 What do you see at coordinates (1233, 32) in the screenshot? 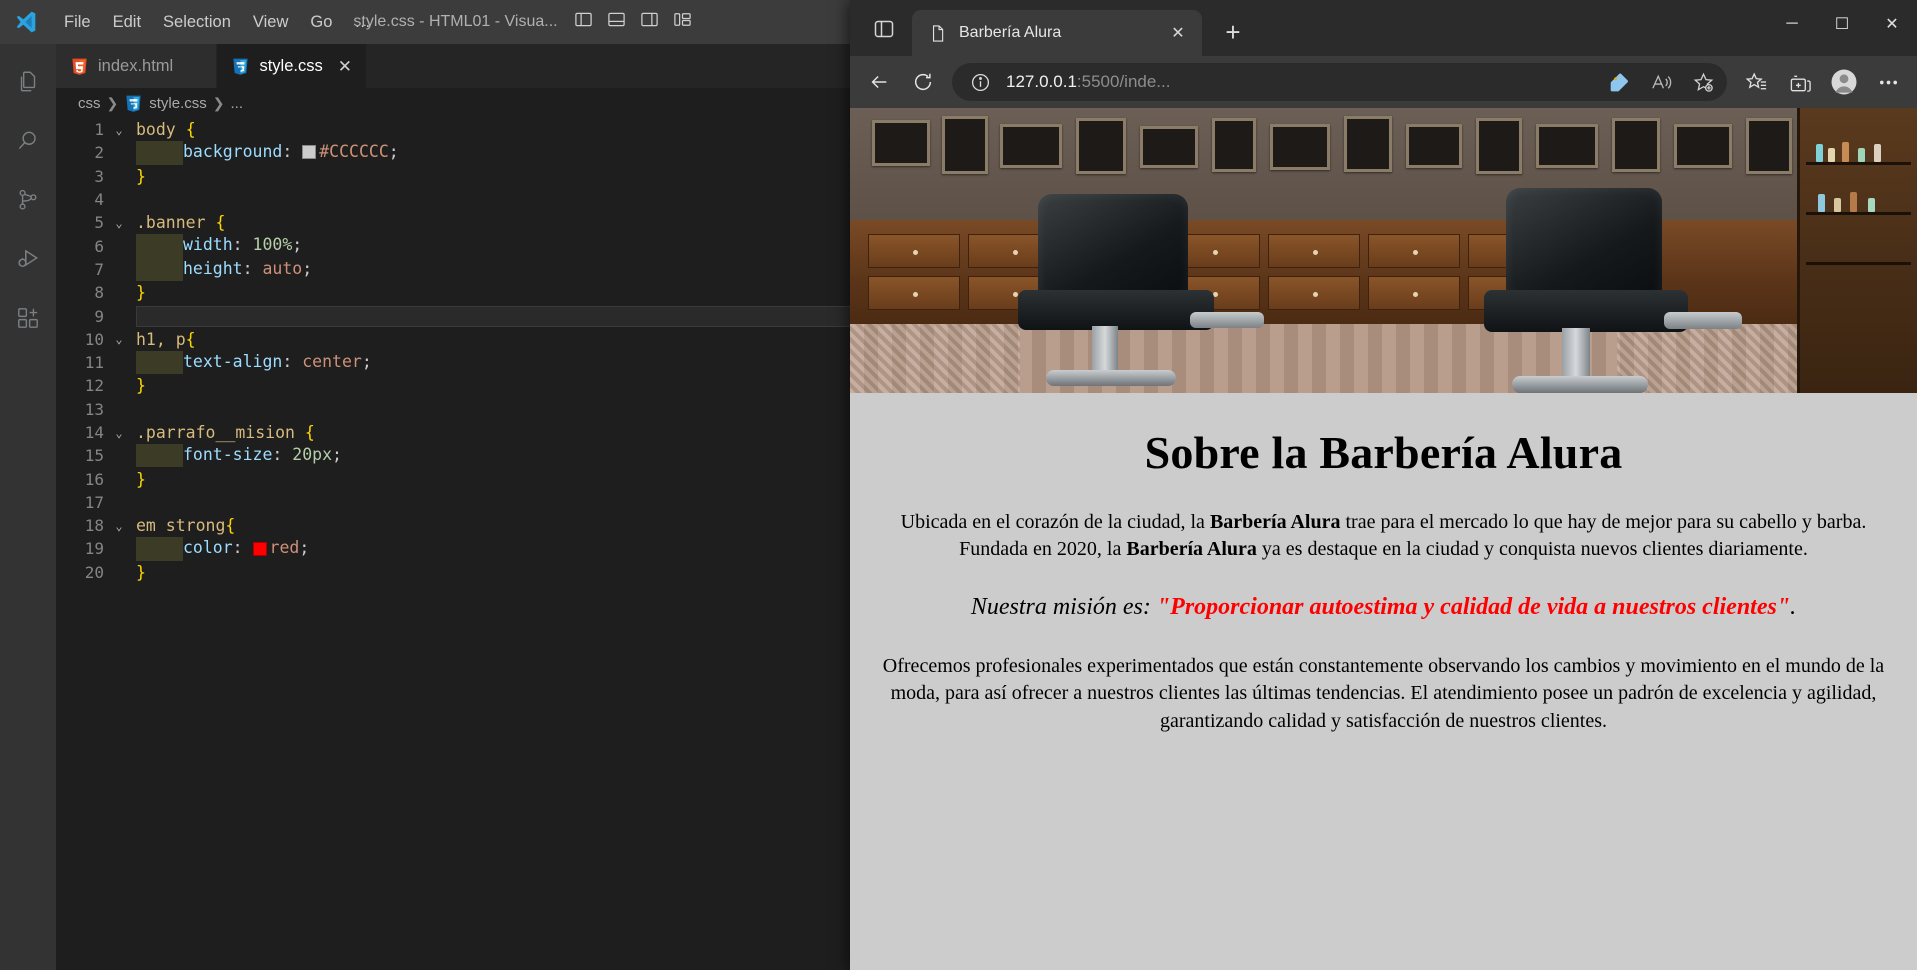
I see `new-tab-button: +` at bounding box center [1233, 32].